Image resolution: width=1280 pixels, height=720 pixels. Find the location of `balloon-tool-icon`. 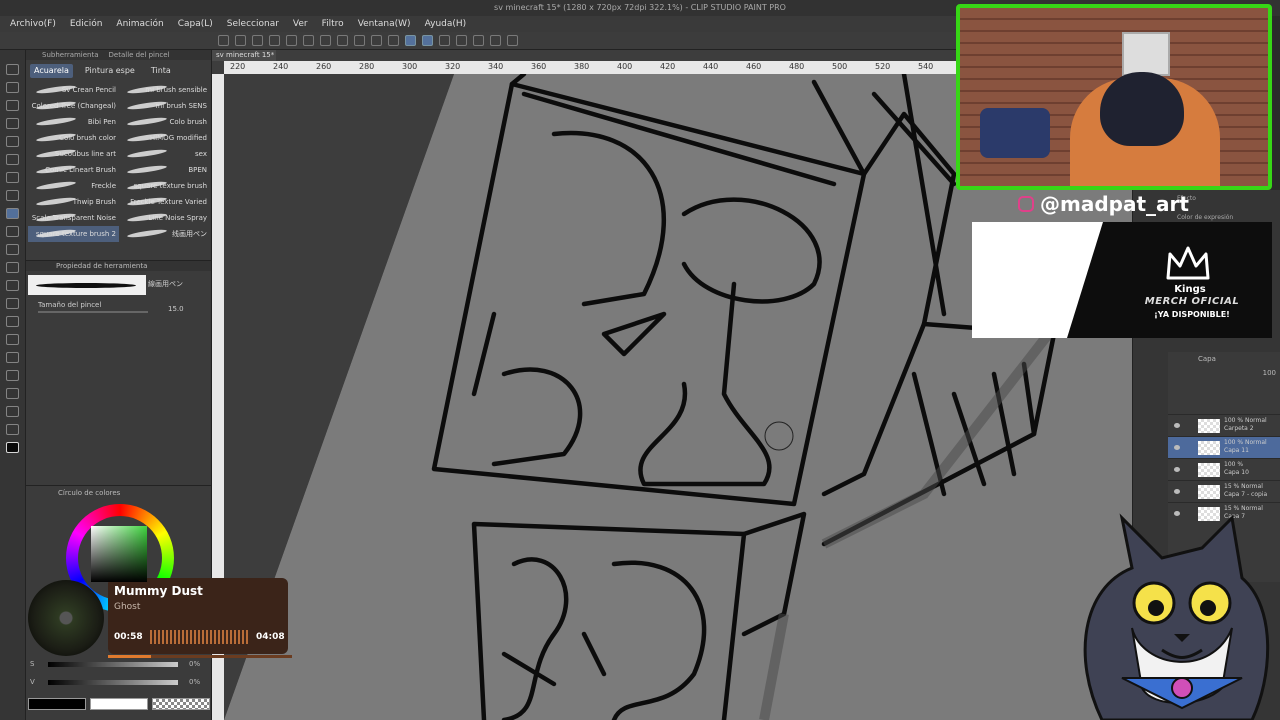

balloon-tool-icon is located at coordinates (12, 411).